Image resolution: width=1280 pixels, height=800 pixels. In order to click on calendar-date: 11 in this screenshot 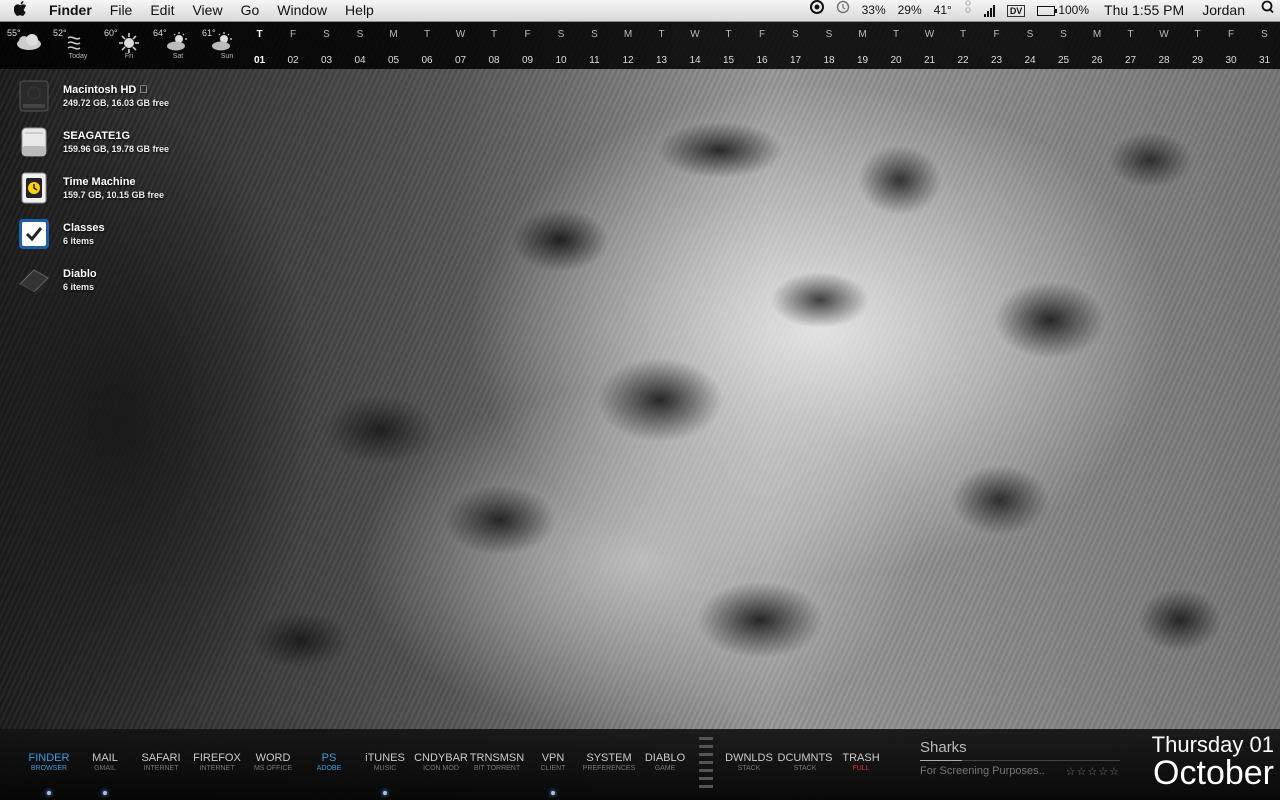, I will do `click(594, 60)`.